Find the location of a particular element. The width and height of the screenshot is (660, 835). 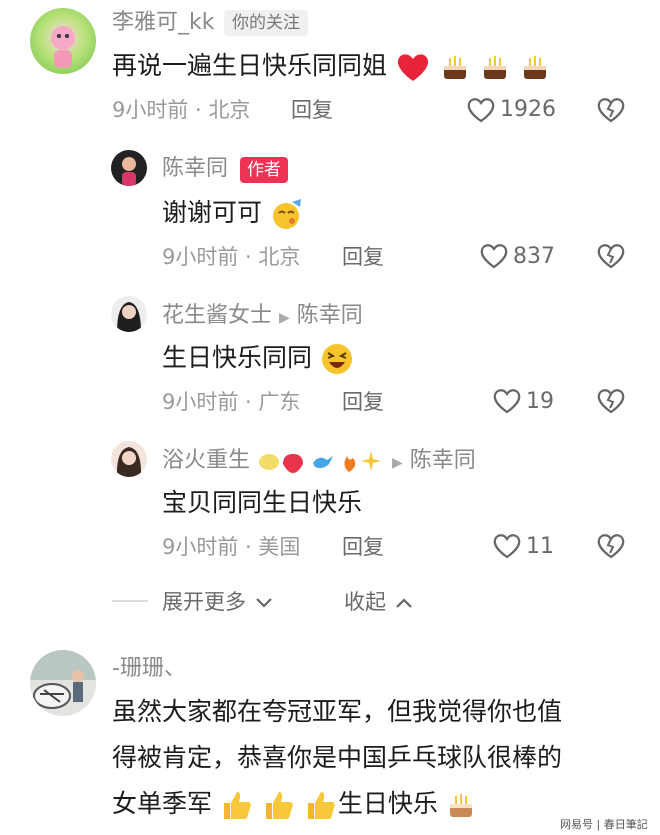

chevron-up-icon is located at coordinates (403, 603).